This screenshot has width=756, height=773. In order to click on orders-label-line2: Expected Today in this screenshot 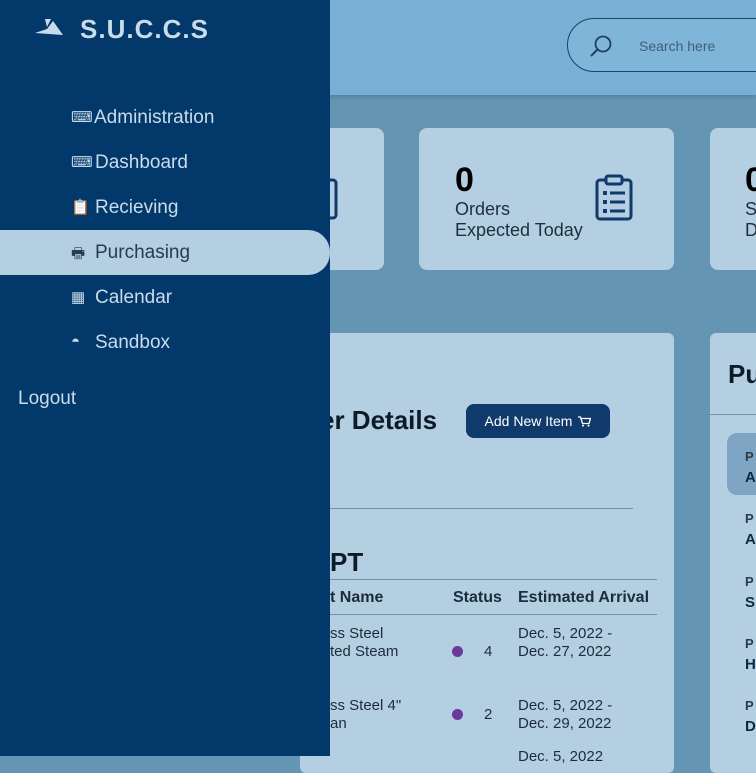, I will do `click(519, 230)`.